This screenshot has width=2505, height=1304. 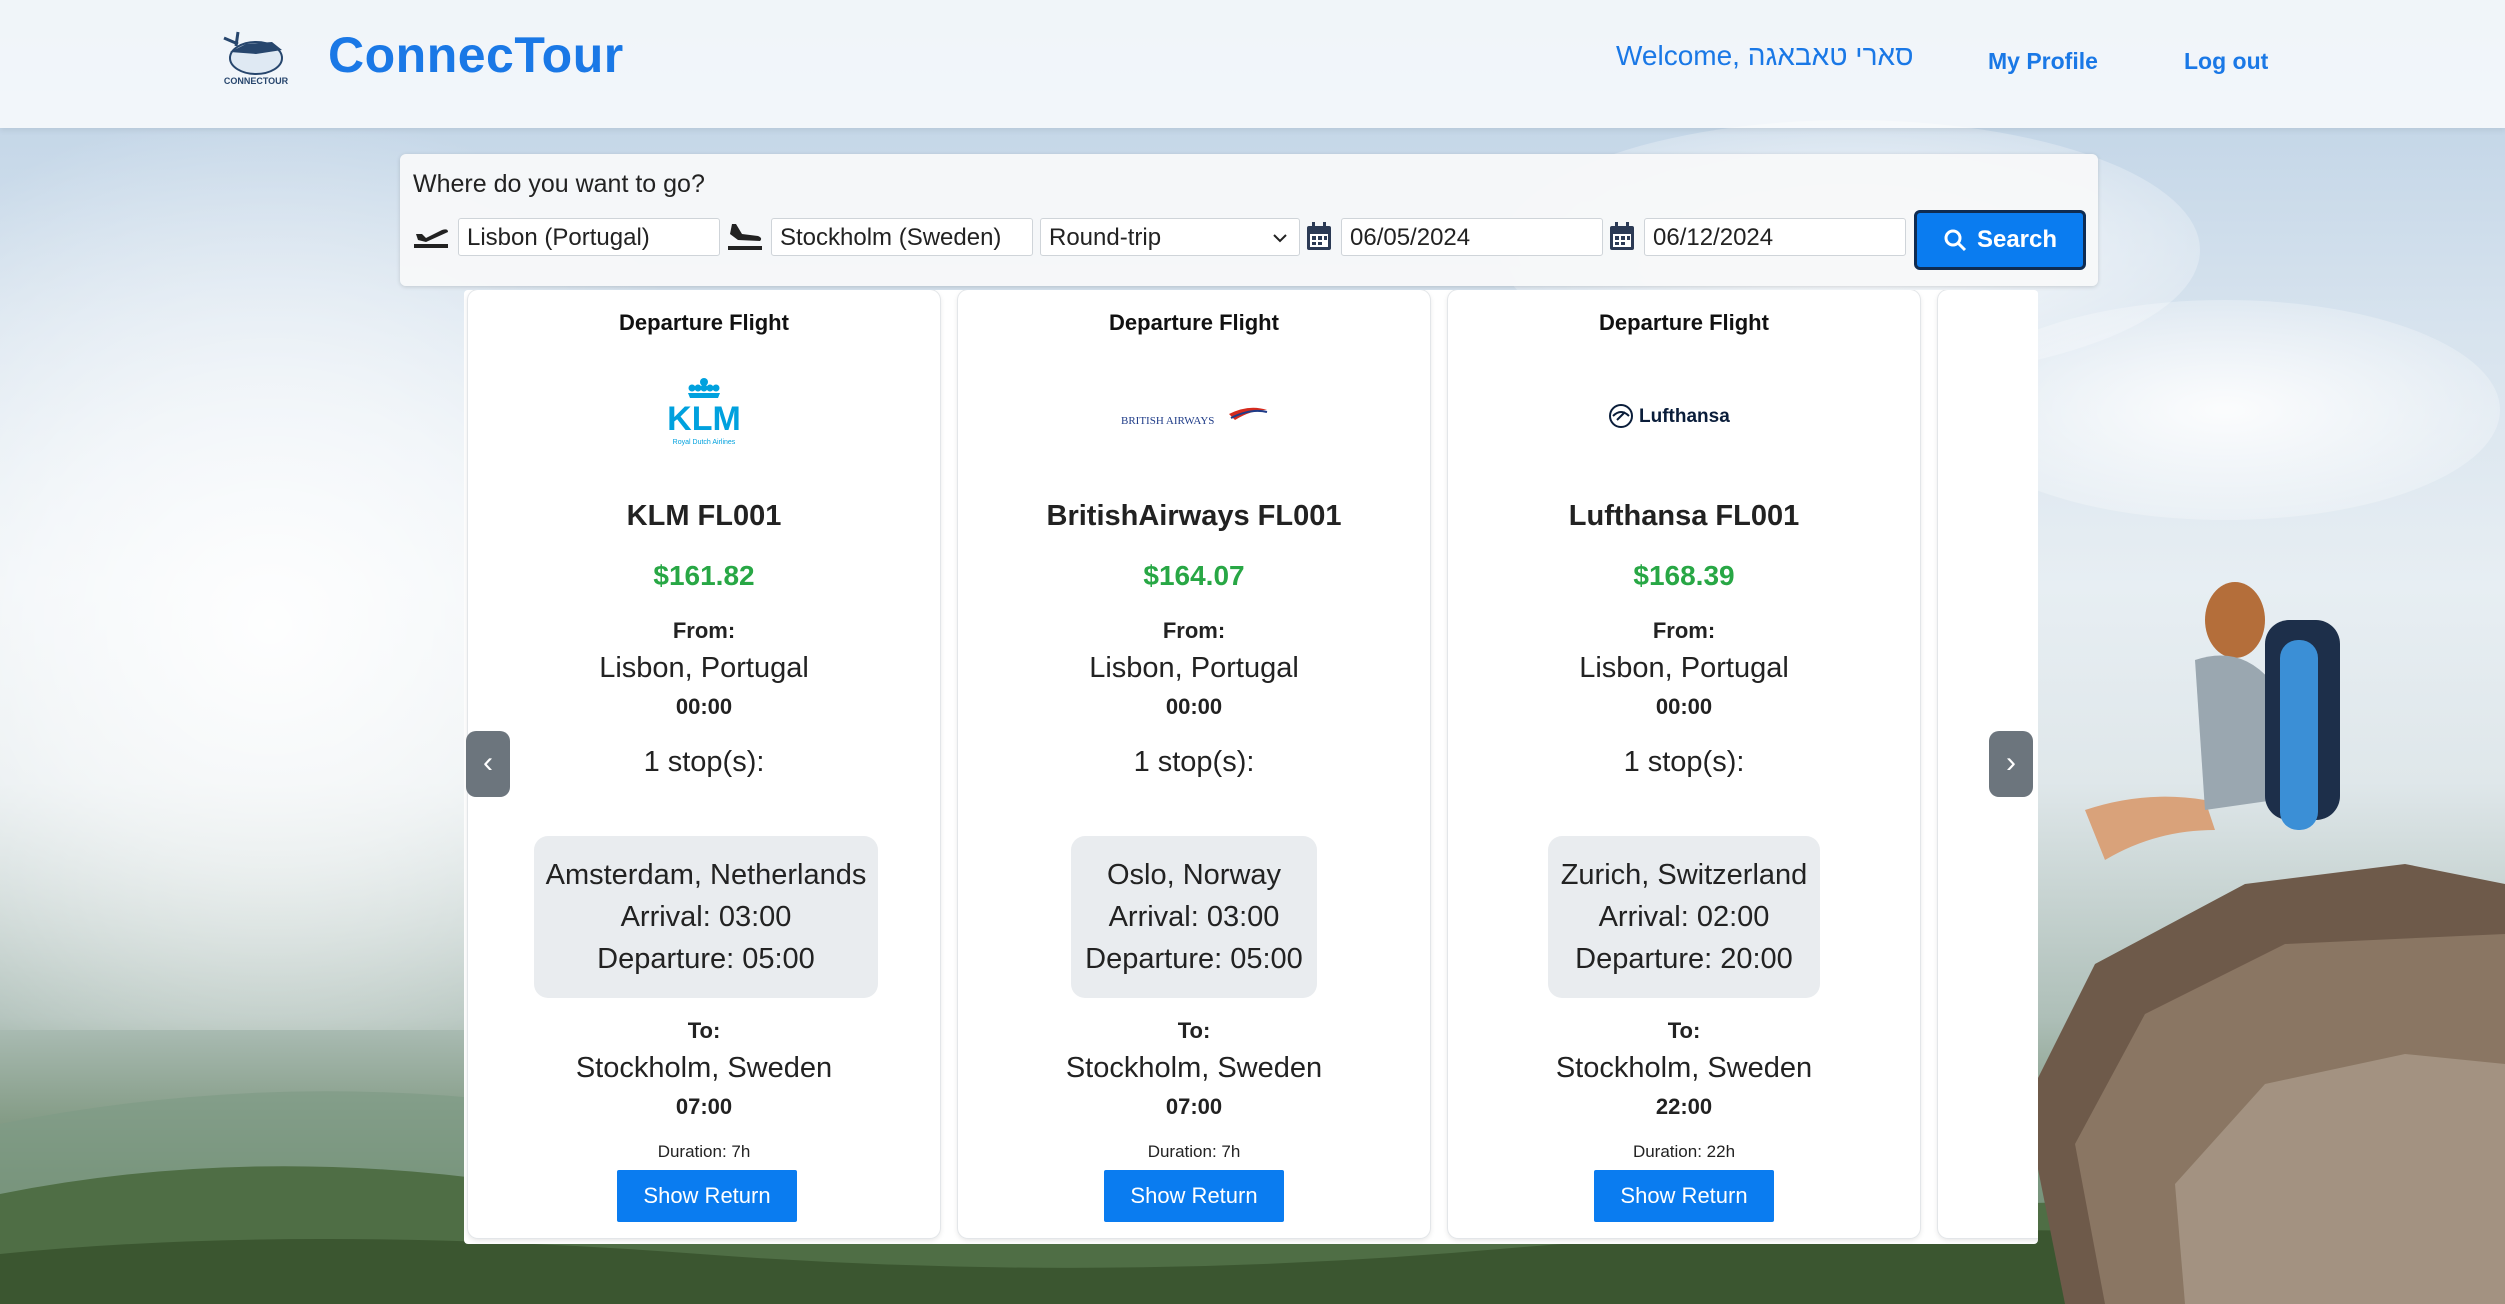 What do you see at coordinates (1955, 240) in the screenshot?
I see `search-icon` at bounding box center [1955, 240].